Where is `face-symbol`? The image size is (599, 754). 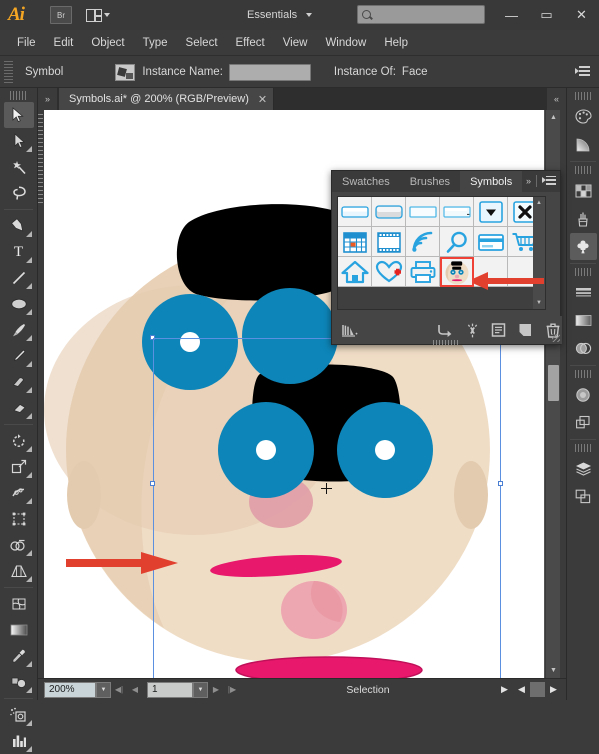
face-symbol is located at coordinates (457, 272).